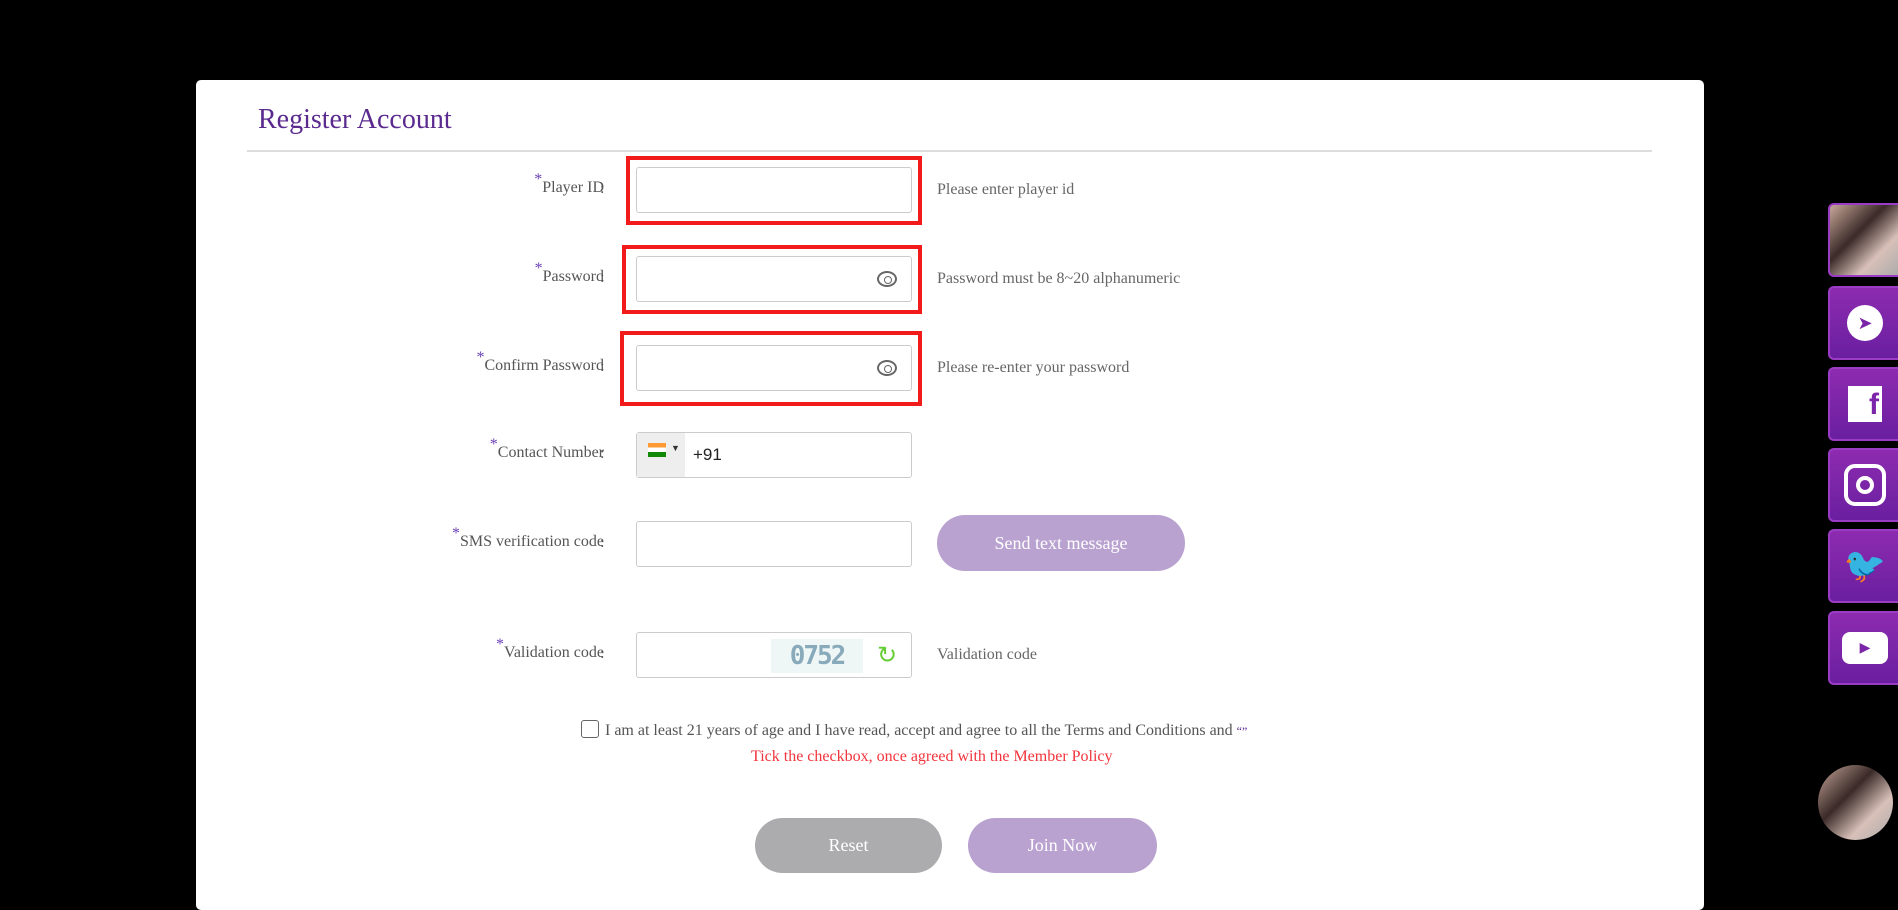 This screenshot has width=1898, height=910. What do you see at coordinates (1033, 367) in the screenshot?
I see `confirm-password-hint: Please re-enter your password` at bounding box center [1033, 367].